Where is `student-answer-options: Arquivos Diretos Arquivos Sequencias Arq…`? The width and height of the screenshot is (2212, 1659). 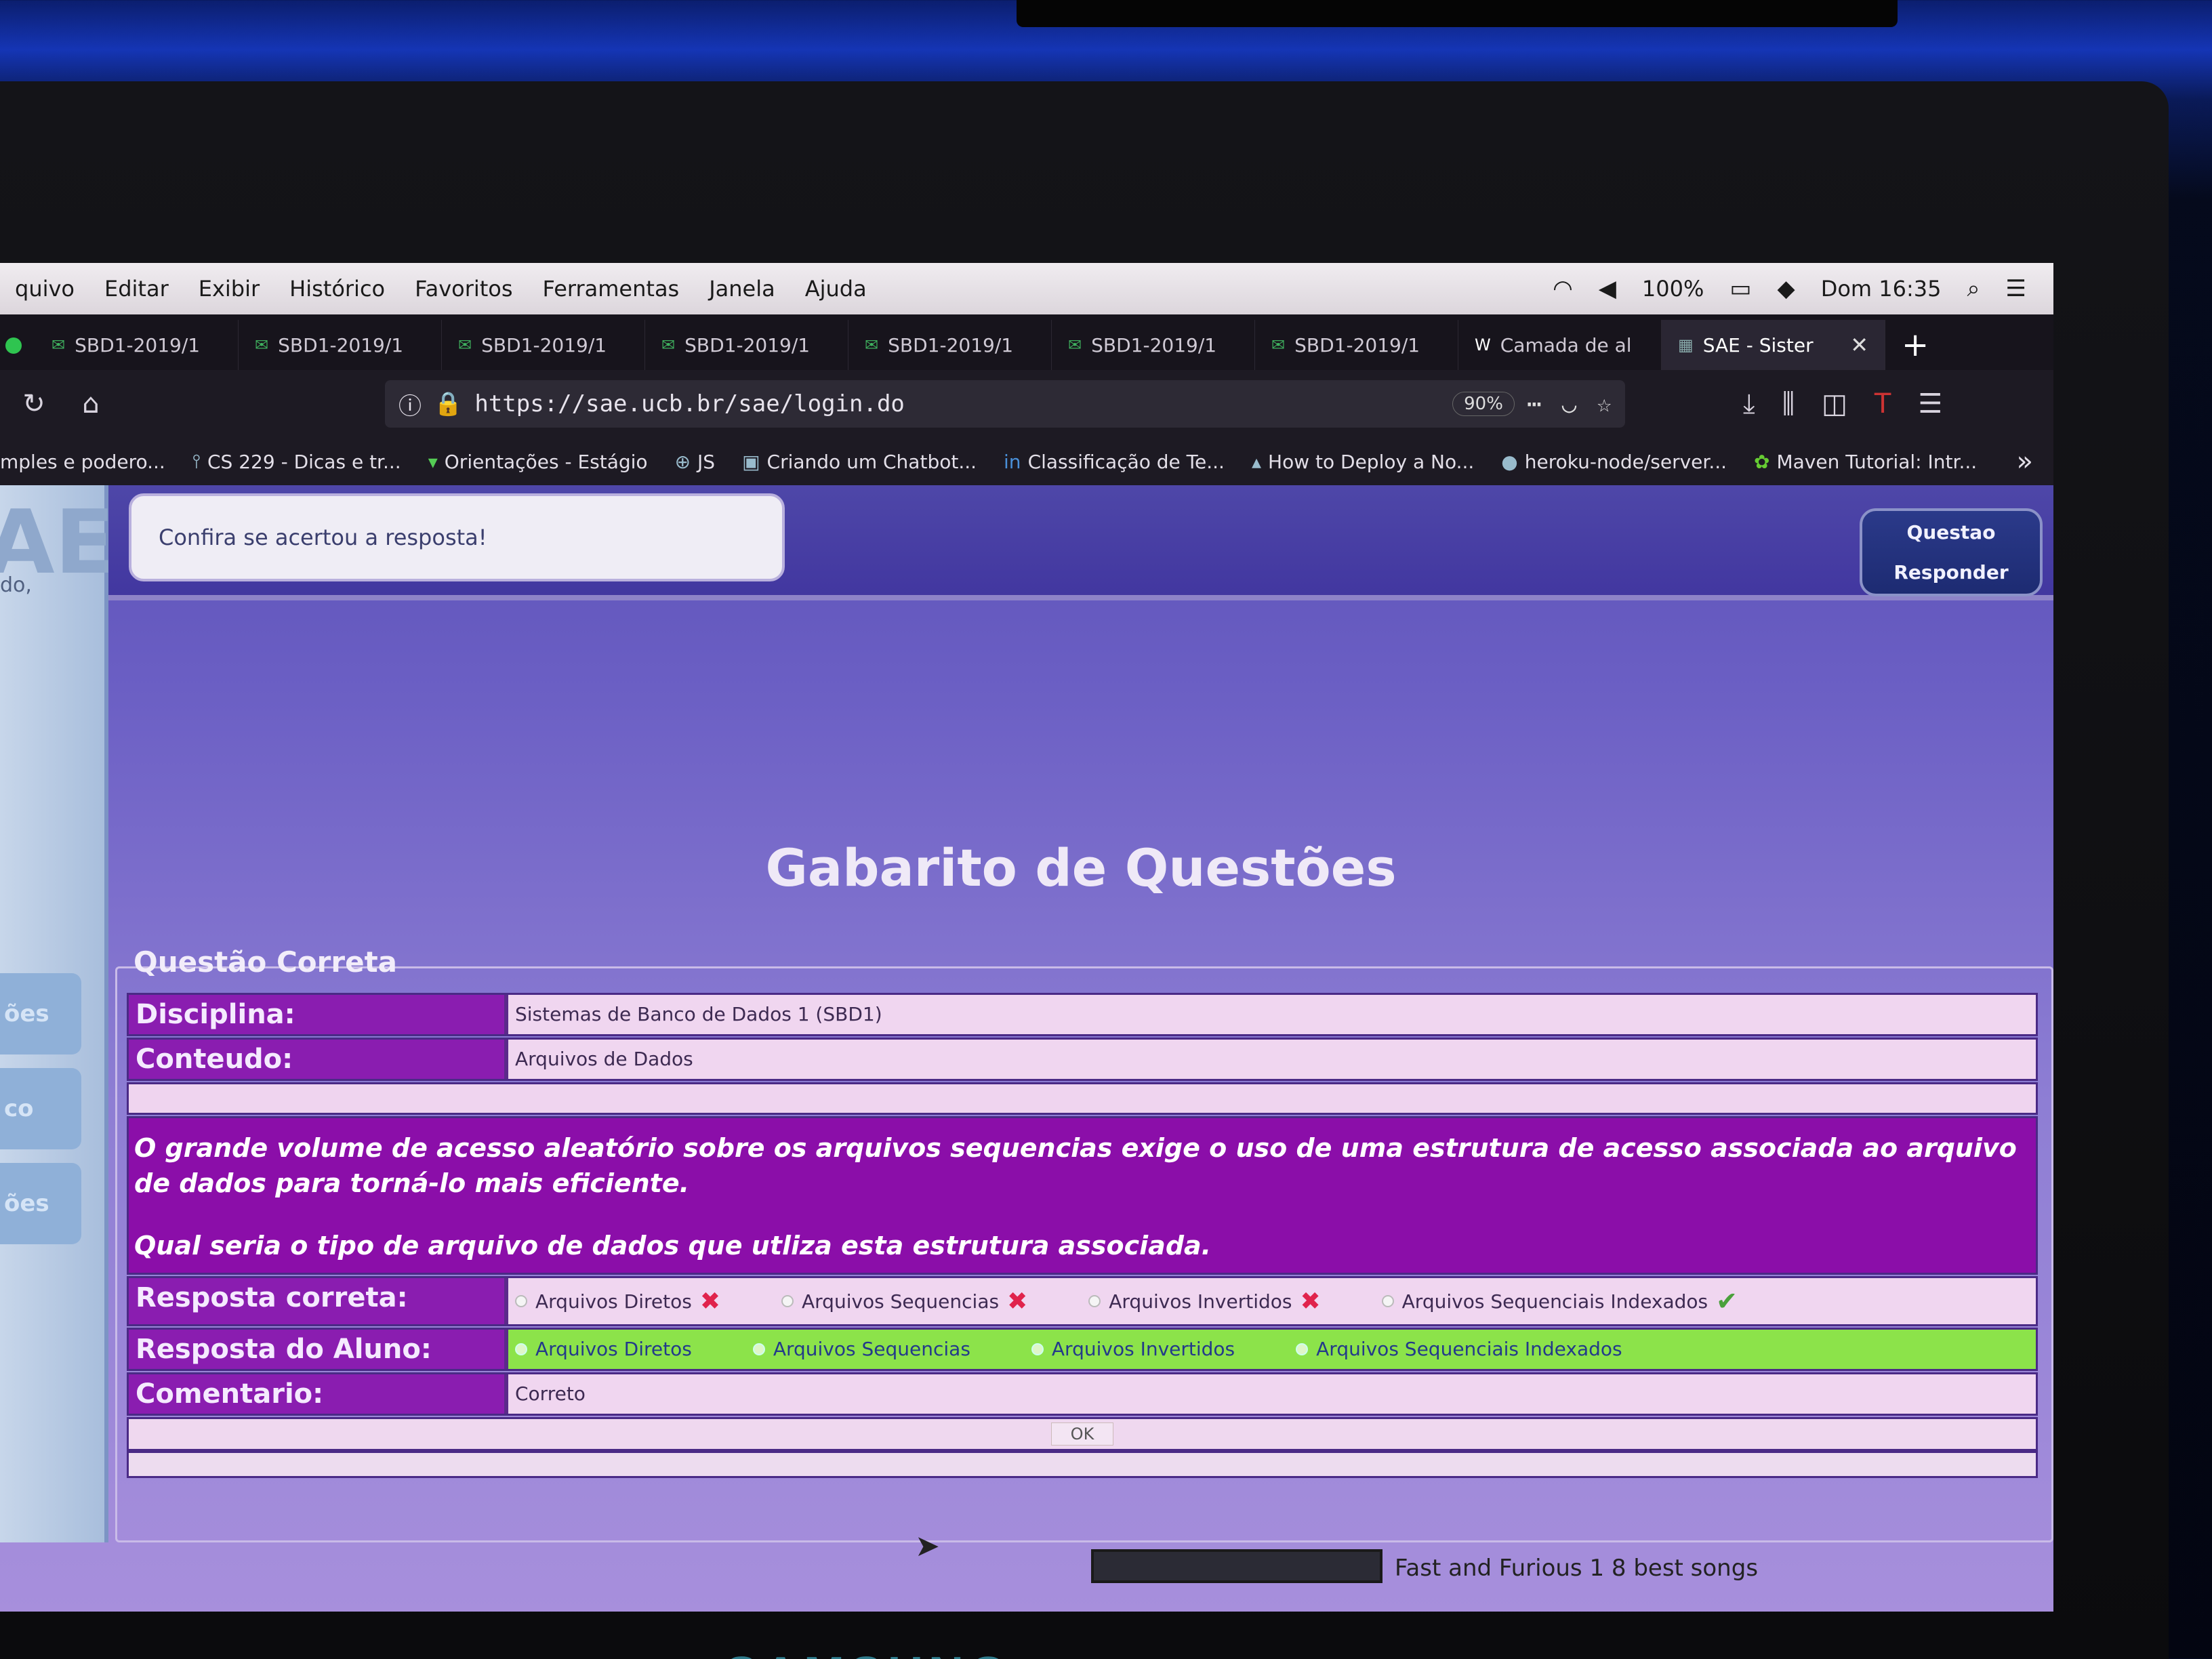
student-answer-options: Arquivos Diretos Arquivos Sequencias Arq… is located at coordinates (1272, 1349).